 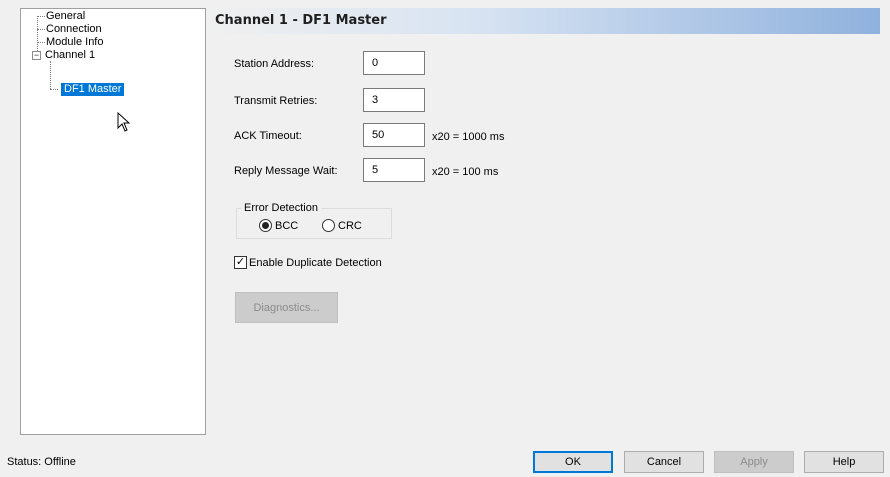 What do you see at coordinates (36, 55) in the screenshot?
I see `collapse-icon: −` at bounding box center [36, 55].